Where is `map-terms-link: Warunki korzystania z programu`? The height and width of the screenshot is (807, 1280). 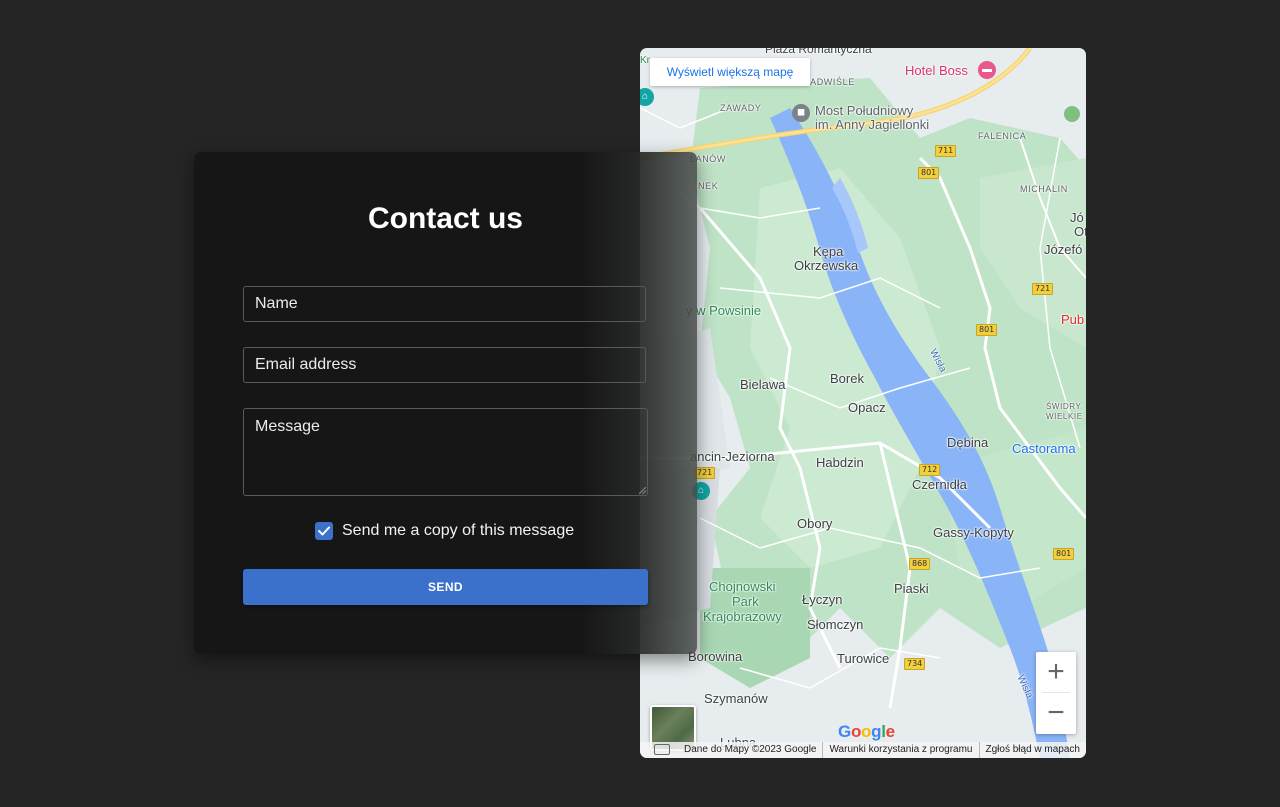
map-terms-link: Warunki korzystania z programu is located at coordinates (900, 750).